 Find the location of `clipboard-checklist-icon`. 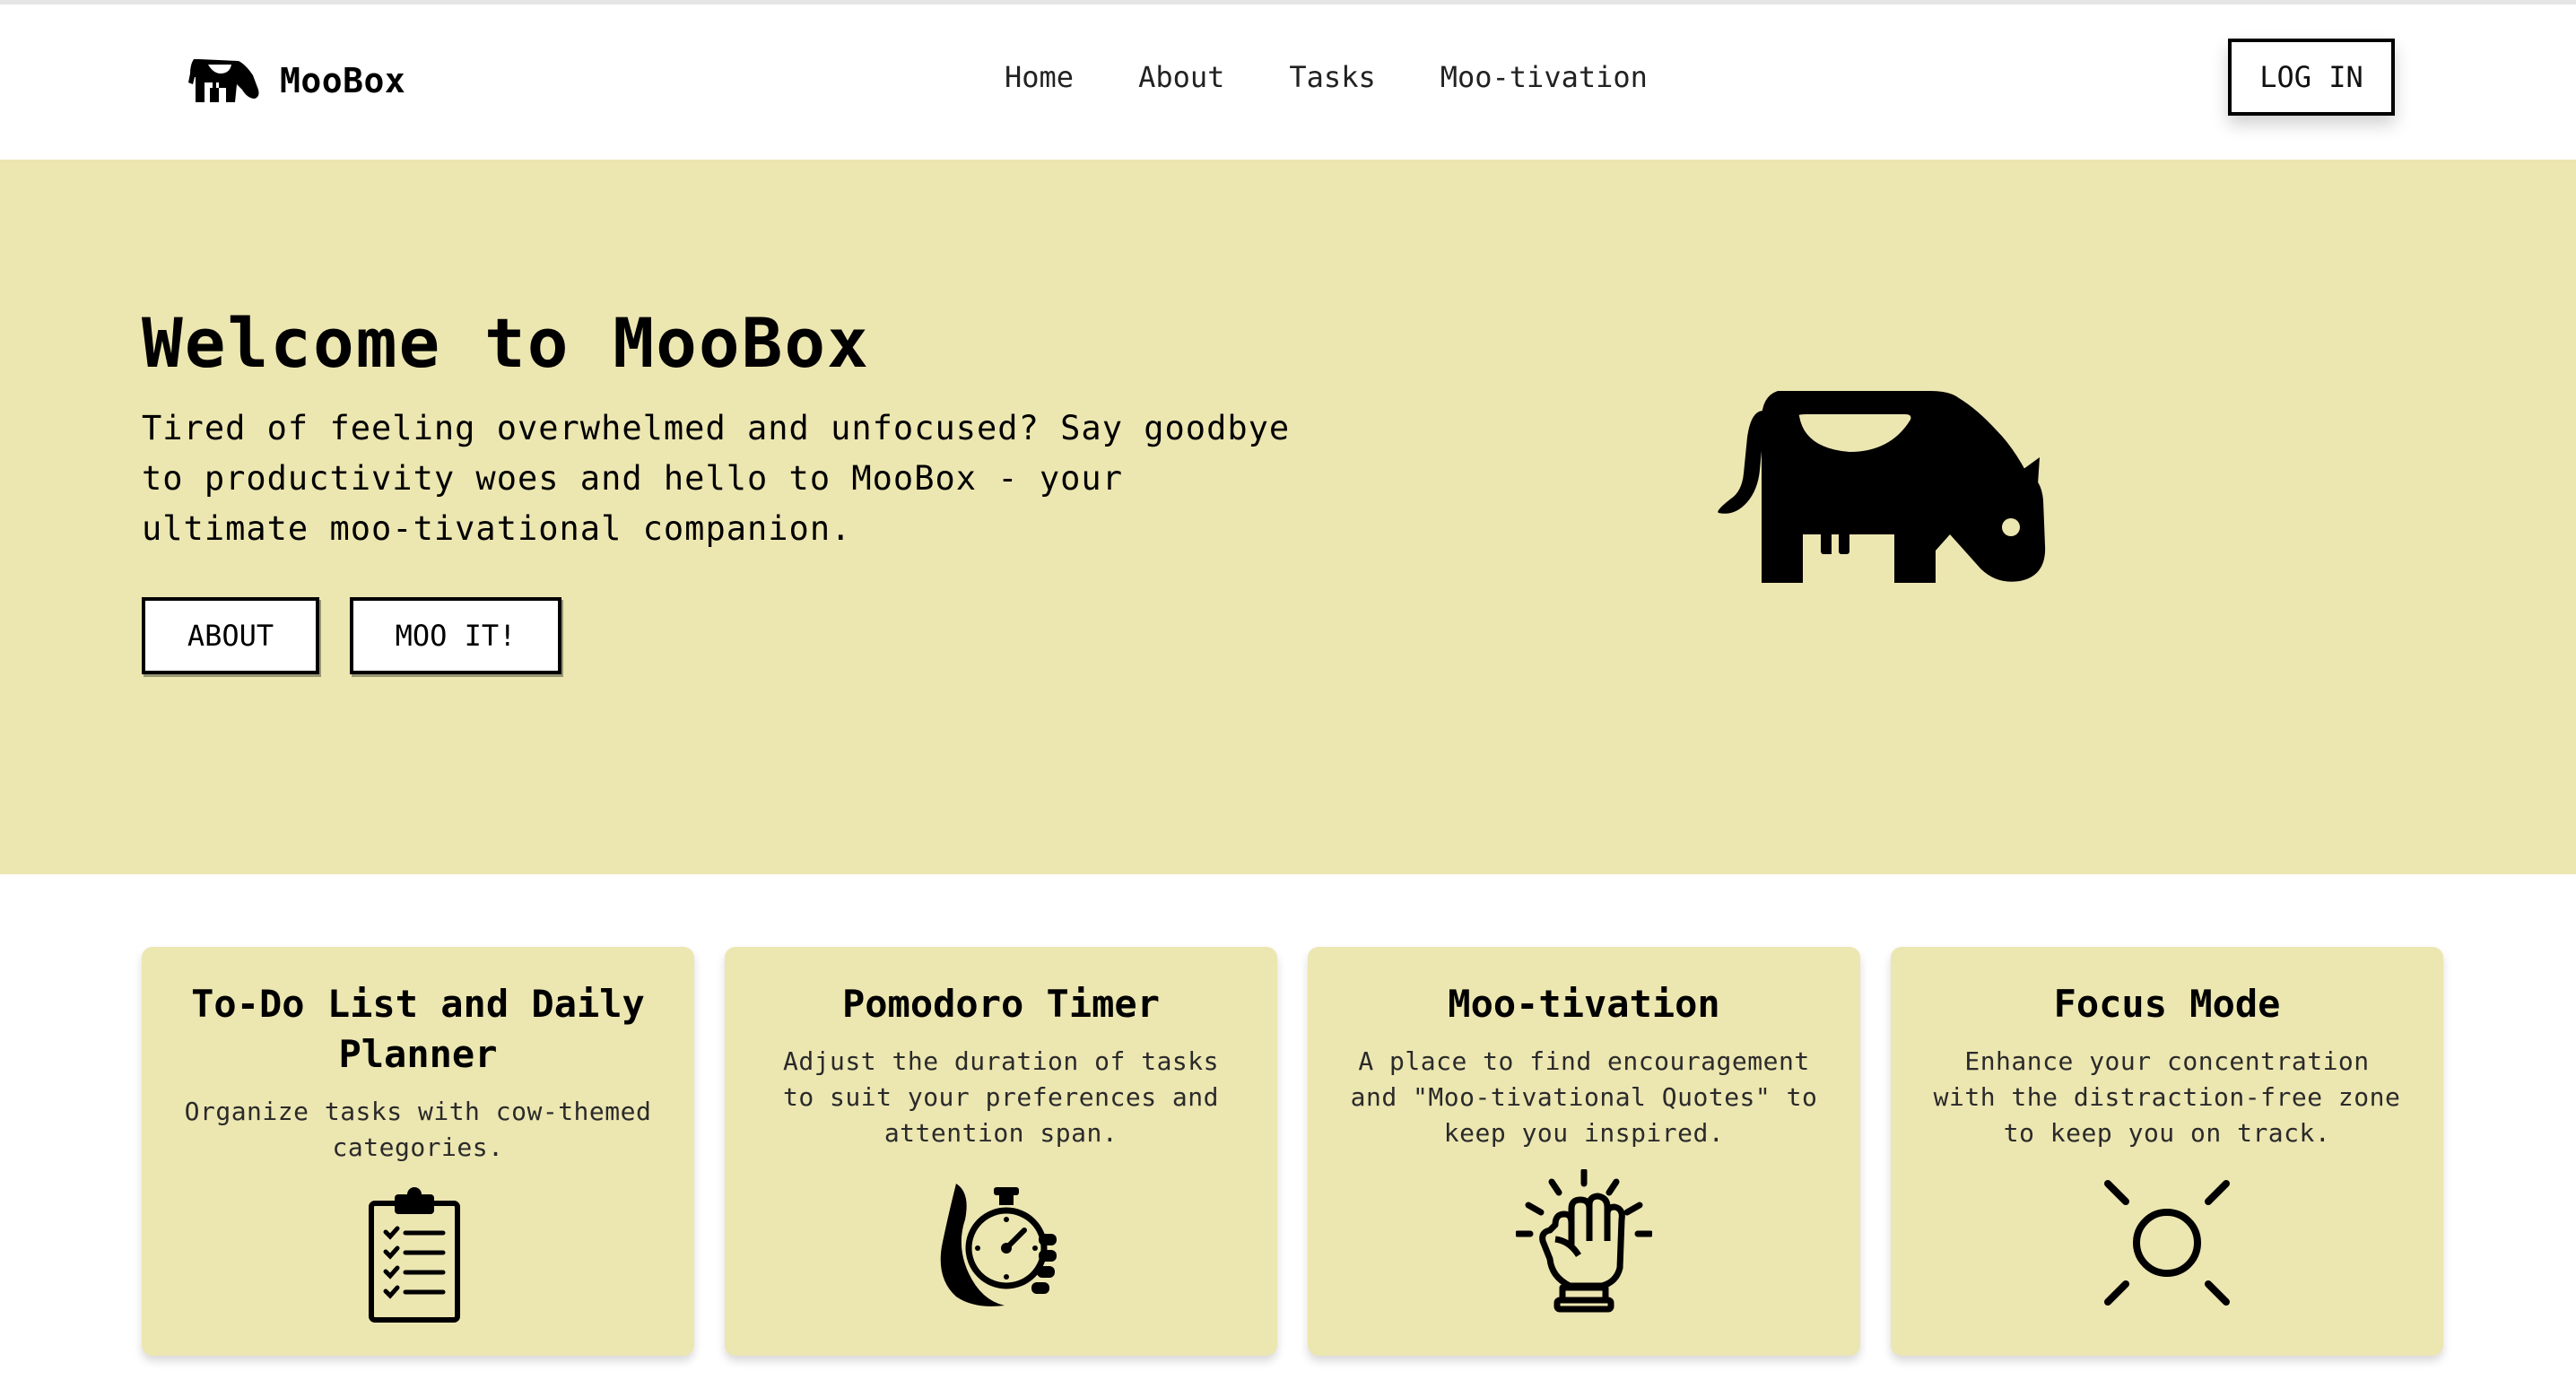

clipboard-checklist-icon is located at coordinates (414, 1255).